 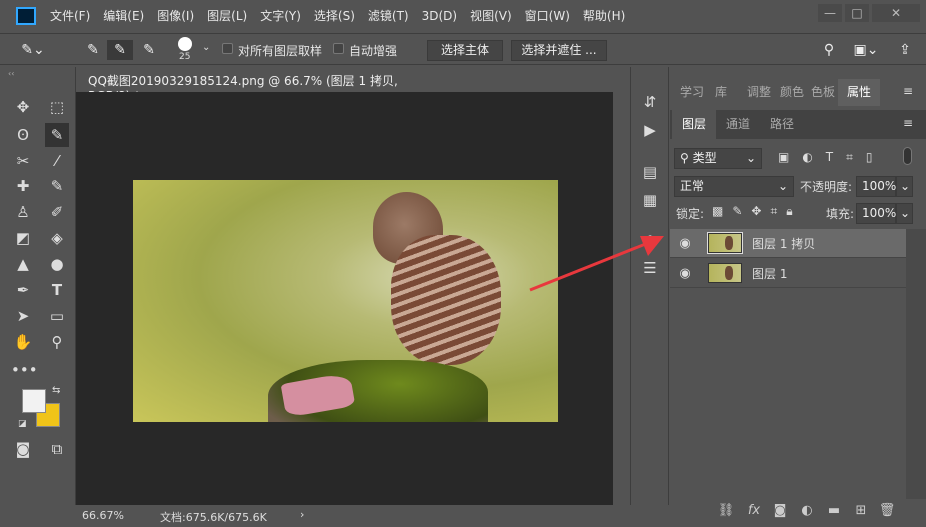 What do you see at coordinates (596, 264) in the screenshot?
I see `red-arrow` at bounding box center [596, 264].